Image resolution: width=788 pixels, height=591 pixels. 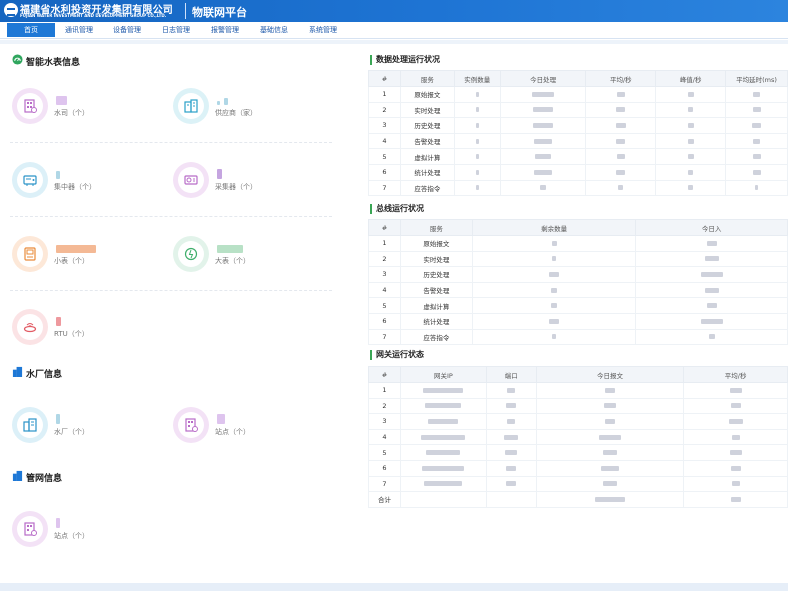 What do you see at coordinates (578, 337) in the screenshot?
I see `bus-row: 7 应答指令` at bounding box center [578, 337].